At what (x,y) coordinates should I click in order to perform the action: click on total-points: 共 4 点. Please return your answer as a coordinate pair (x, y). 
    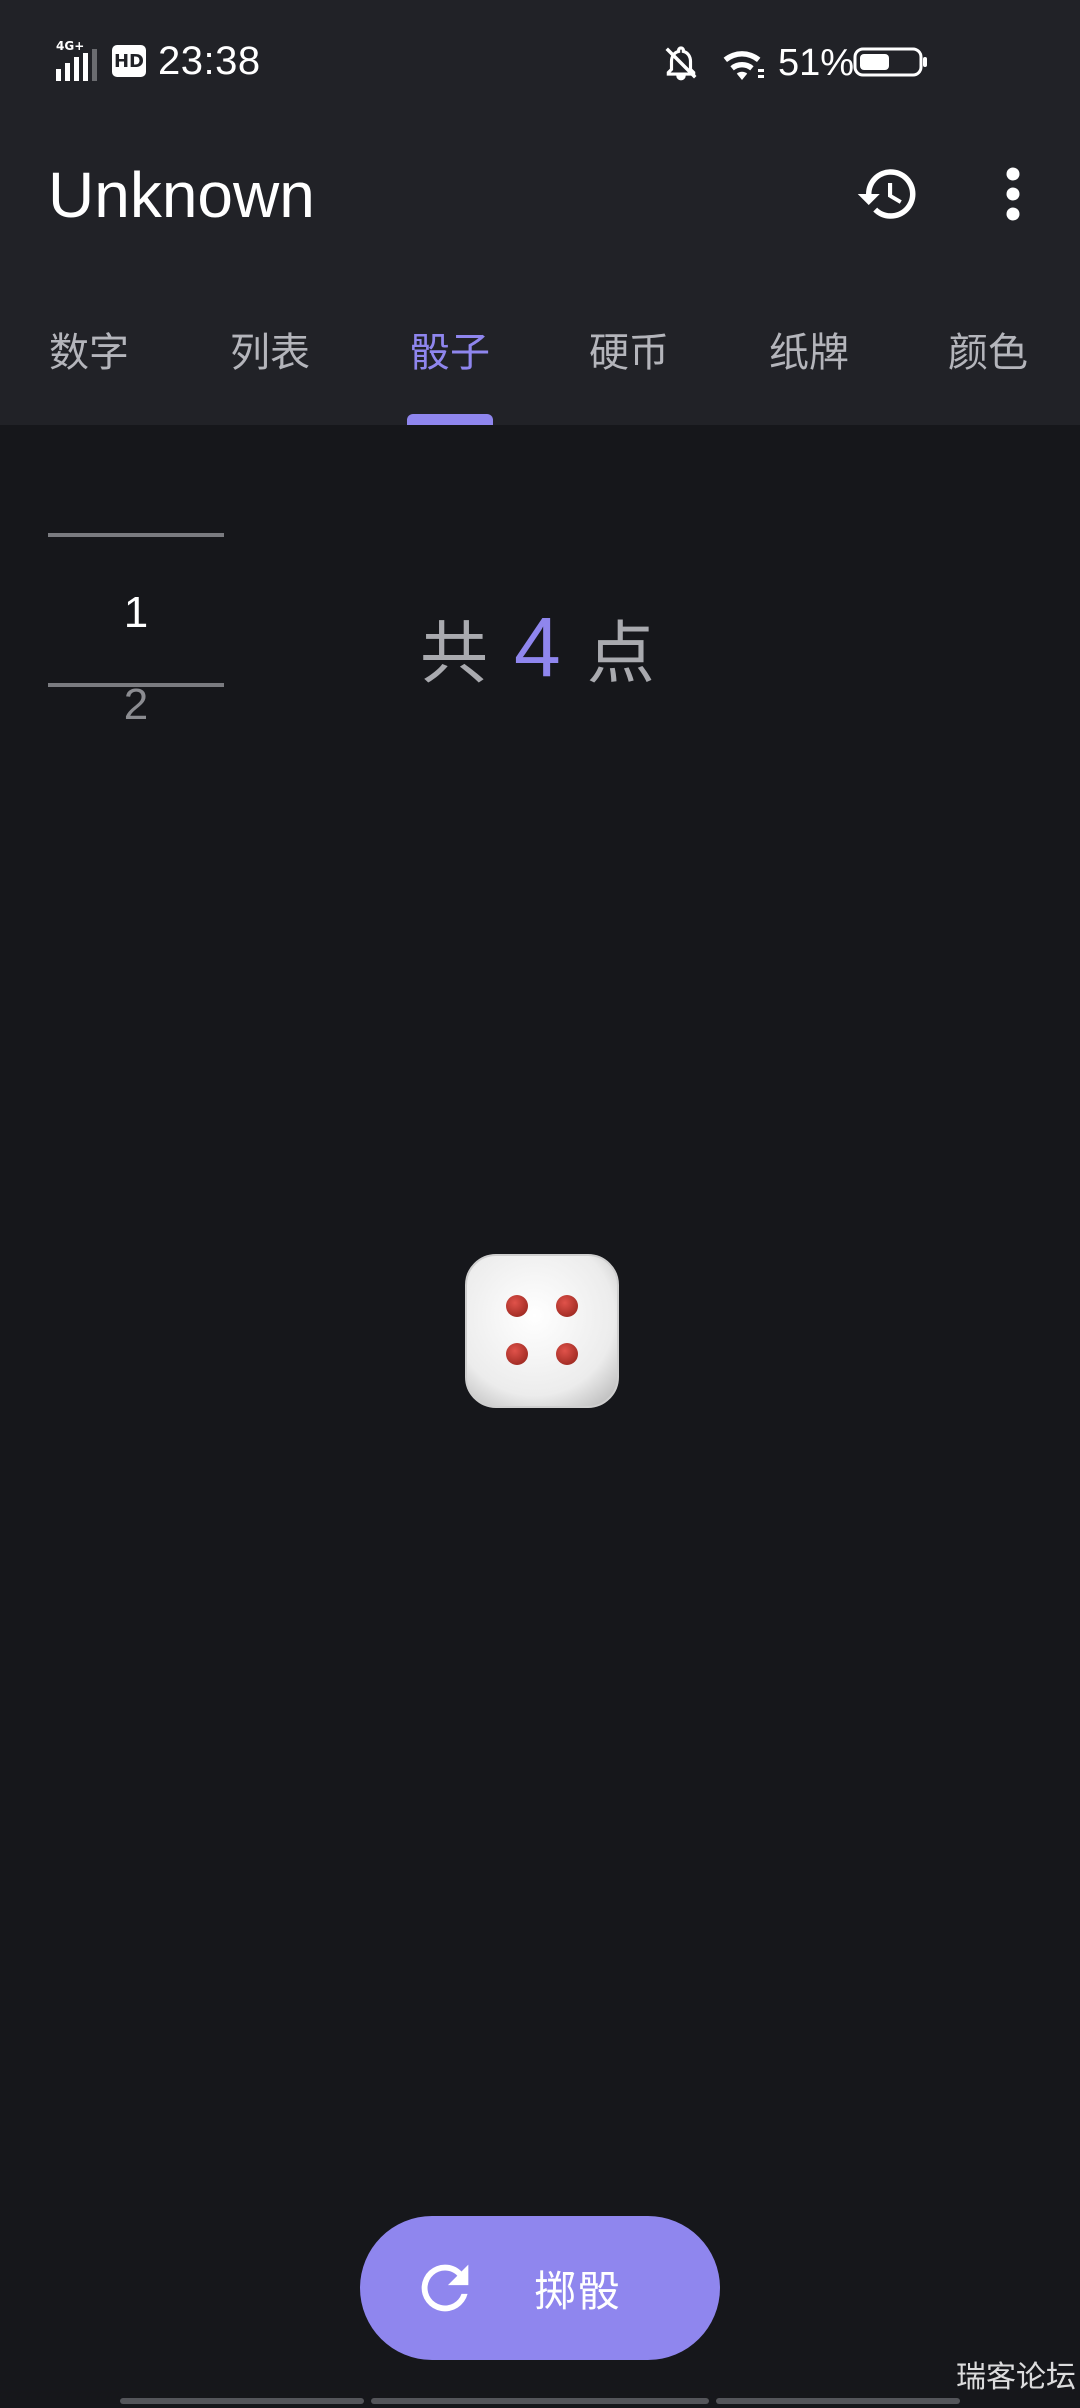
    Looking at the image, I should click on (537, 647).